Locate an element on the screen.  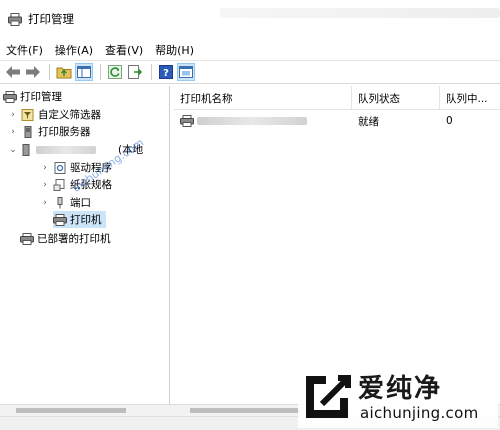
blurred-printer-name is located at coordinates (252, 121).